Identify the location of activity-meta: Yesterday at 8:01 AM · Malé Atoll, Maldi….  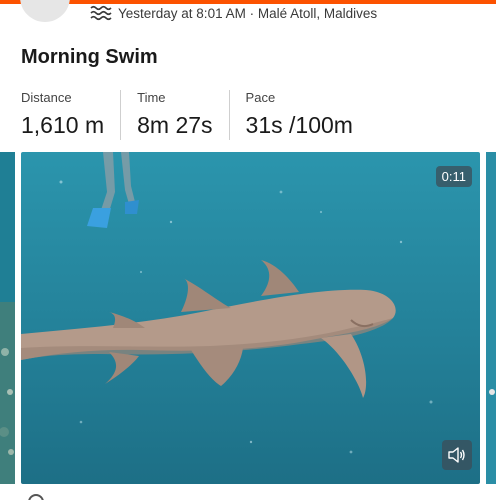
(233, 13).